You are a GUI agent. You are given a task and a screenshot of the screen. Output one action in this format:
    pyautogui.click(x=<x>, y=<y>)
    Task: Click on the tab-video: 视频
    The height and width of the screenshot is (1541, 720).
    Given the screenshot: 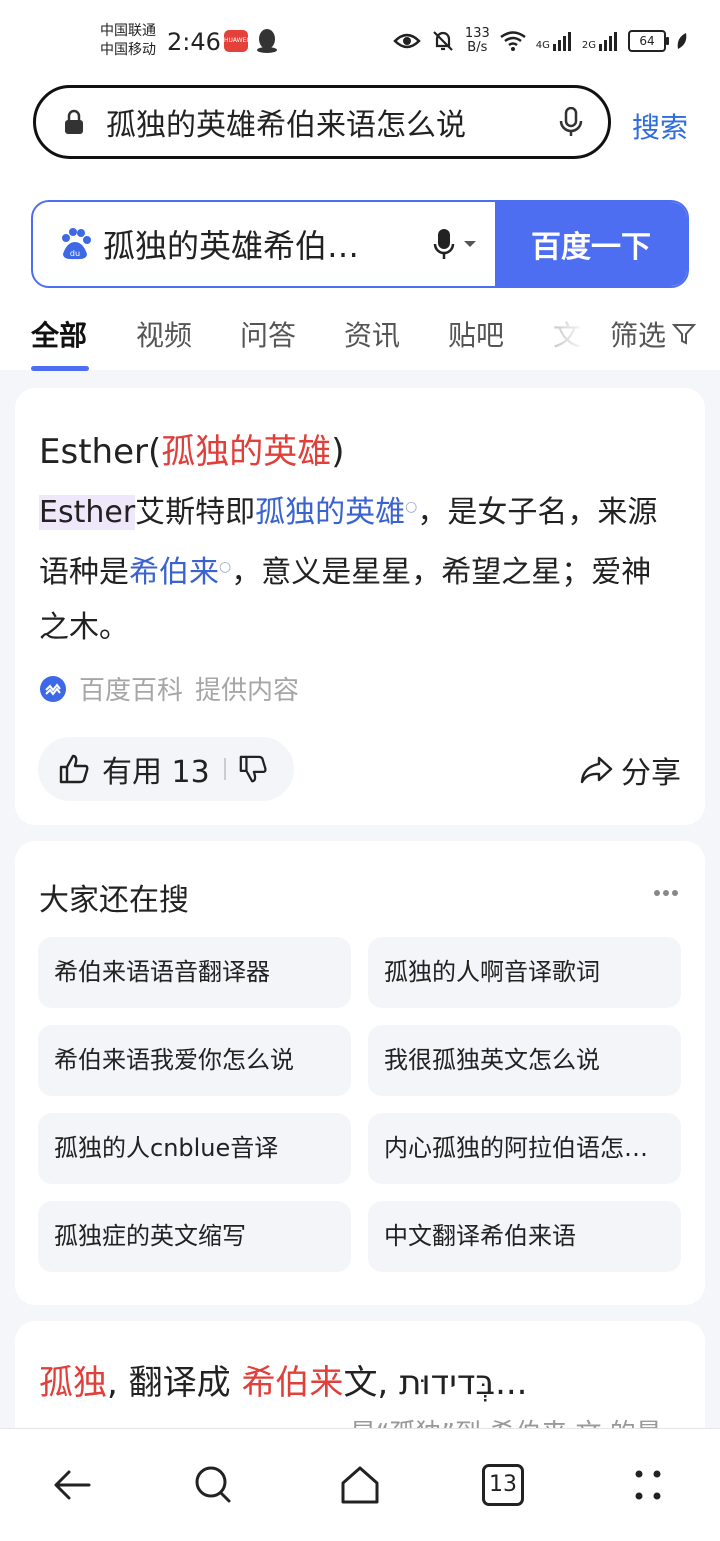 What is the action you would take?
    pyautogui.click(x=164, y=334)
    